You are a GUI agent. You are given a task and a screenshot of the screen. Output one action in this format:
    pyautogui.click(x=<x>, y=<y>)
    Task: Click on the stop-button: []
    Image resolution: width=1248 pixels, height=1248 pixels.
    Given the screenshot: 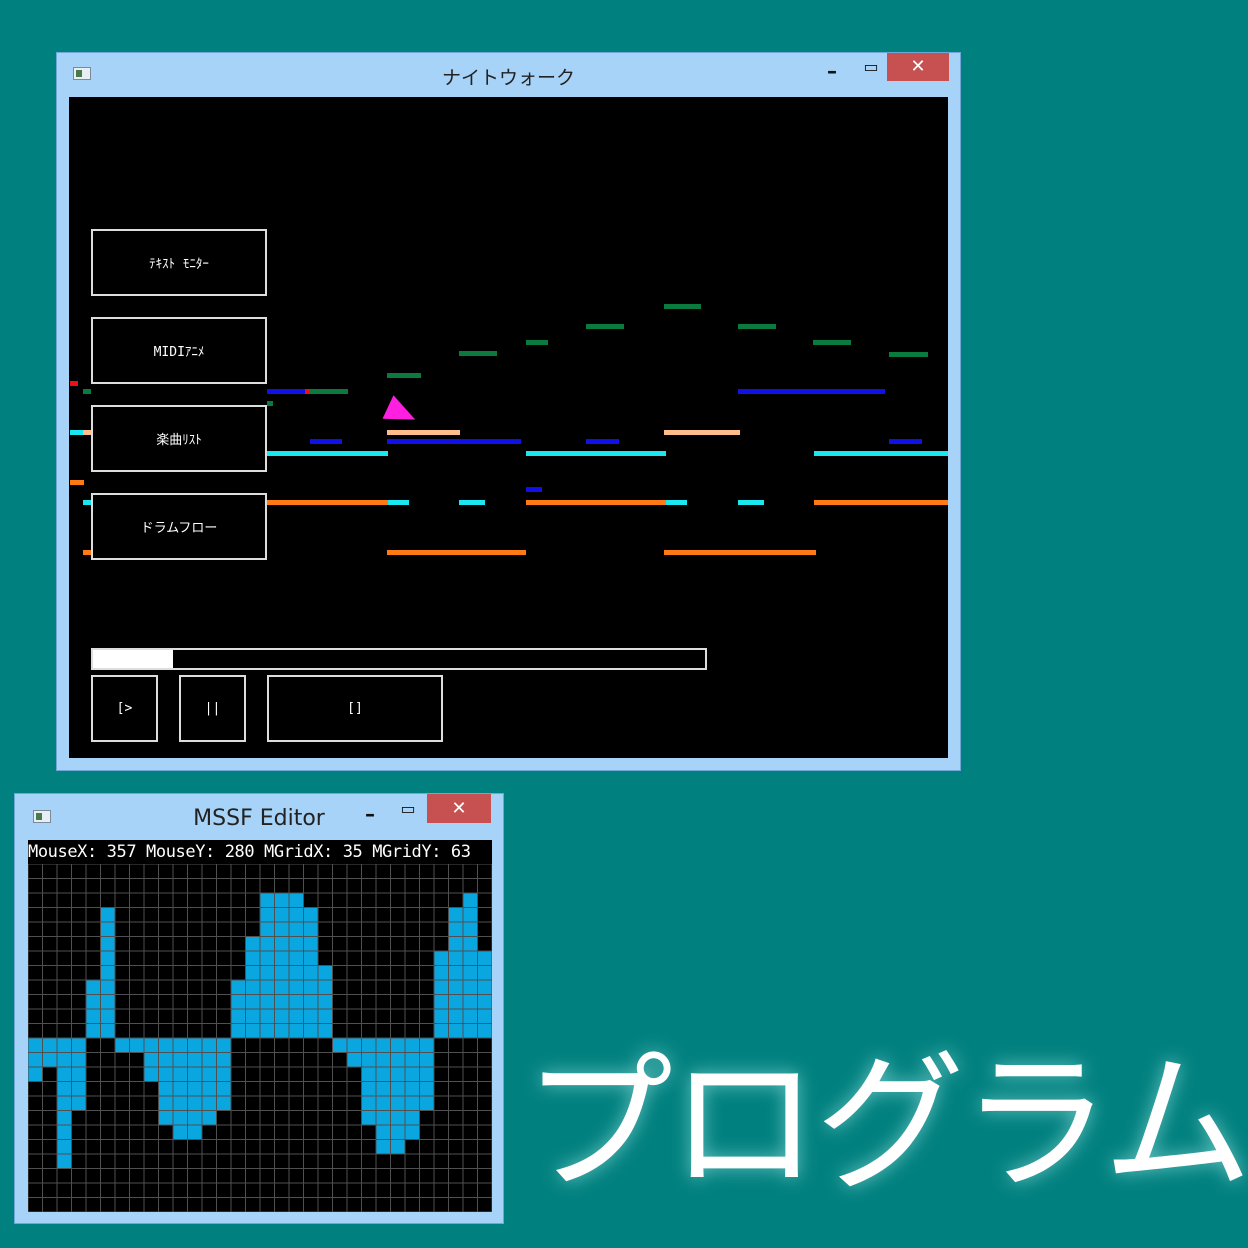 What is the action you would take?
    pyautogui.click(x=355, y=708)
    